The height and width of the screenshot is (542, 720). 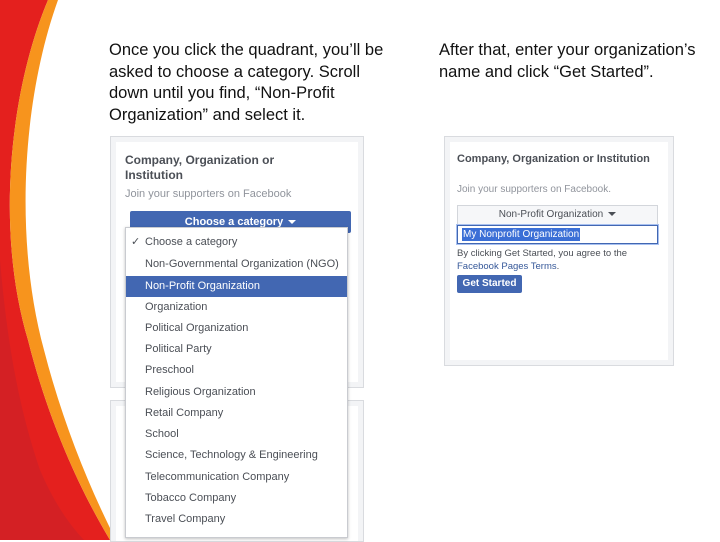 What do you see at coordinates (558, 266) in the screenshot?
I see `terms-suffix: .` at bounding box center [558, 266].